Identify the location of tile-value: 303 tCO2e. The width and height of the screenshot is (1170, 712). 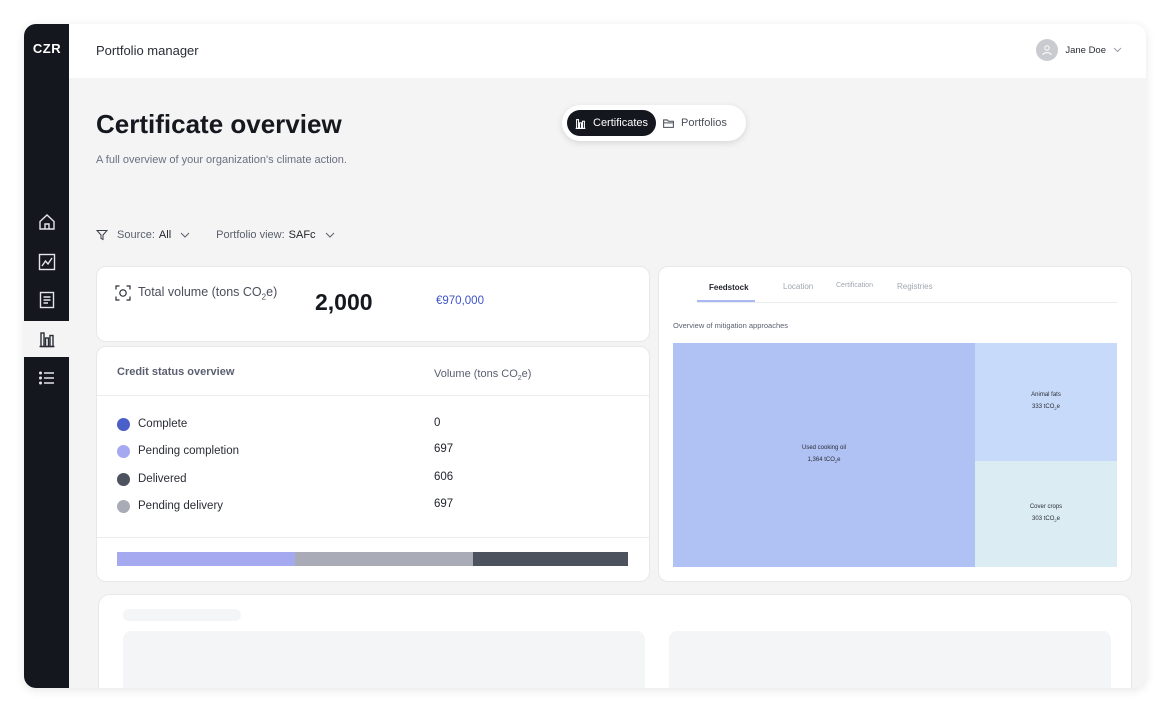
(1046, 520).